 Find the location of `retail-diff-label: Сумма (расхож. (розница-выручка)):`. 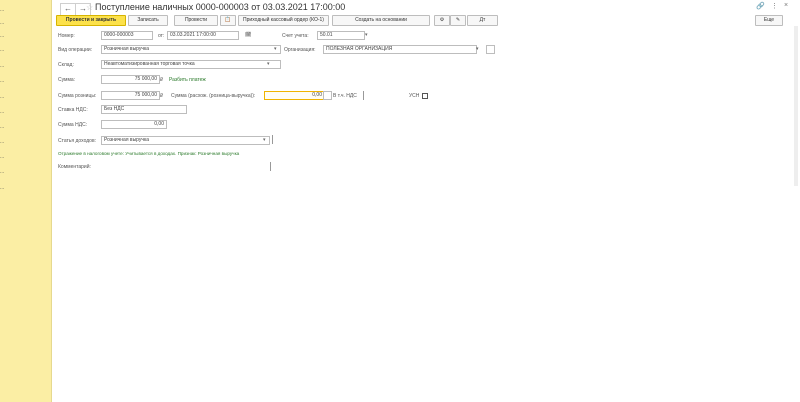

retail-diff-label: Сумма (расхож. (розница-выручка)): is located at coordinates (213, 96).